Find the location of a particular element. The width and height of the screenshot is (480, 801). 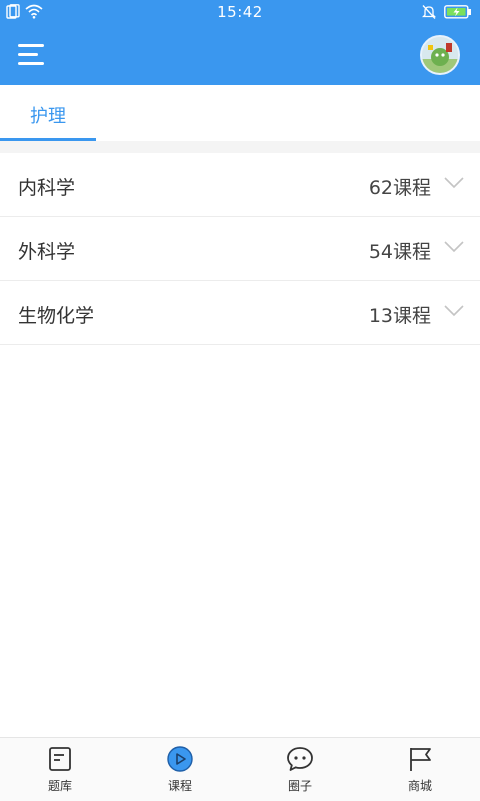

nav-item-community: 圈子 is located at coordinates (300, 769).